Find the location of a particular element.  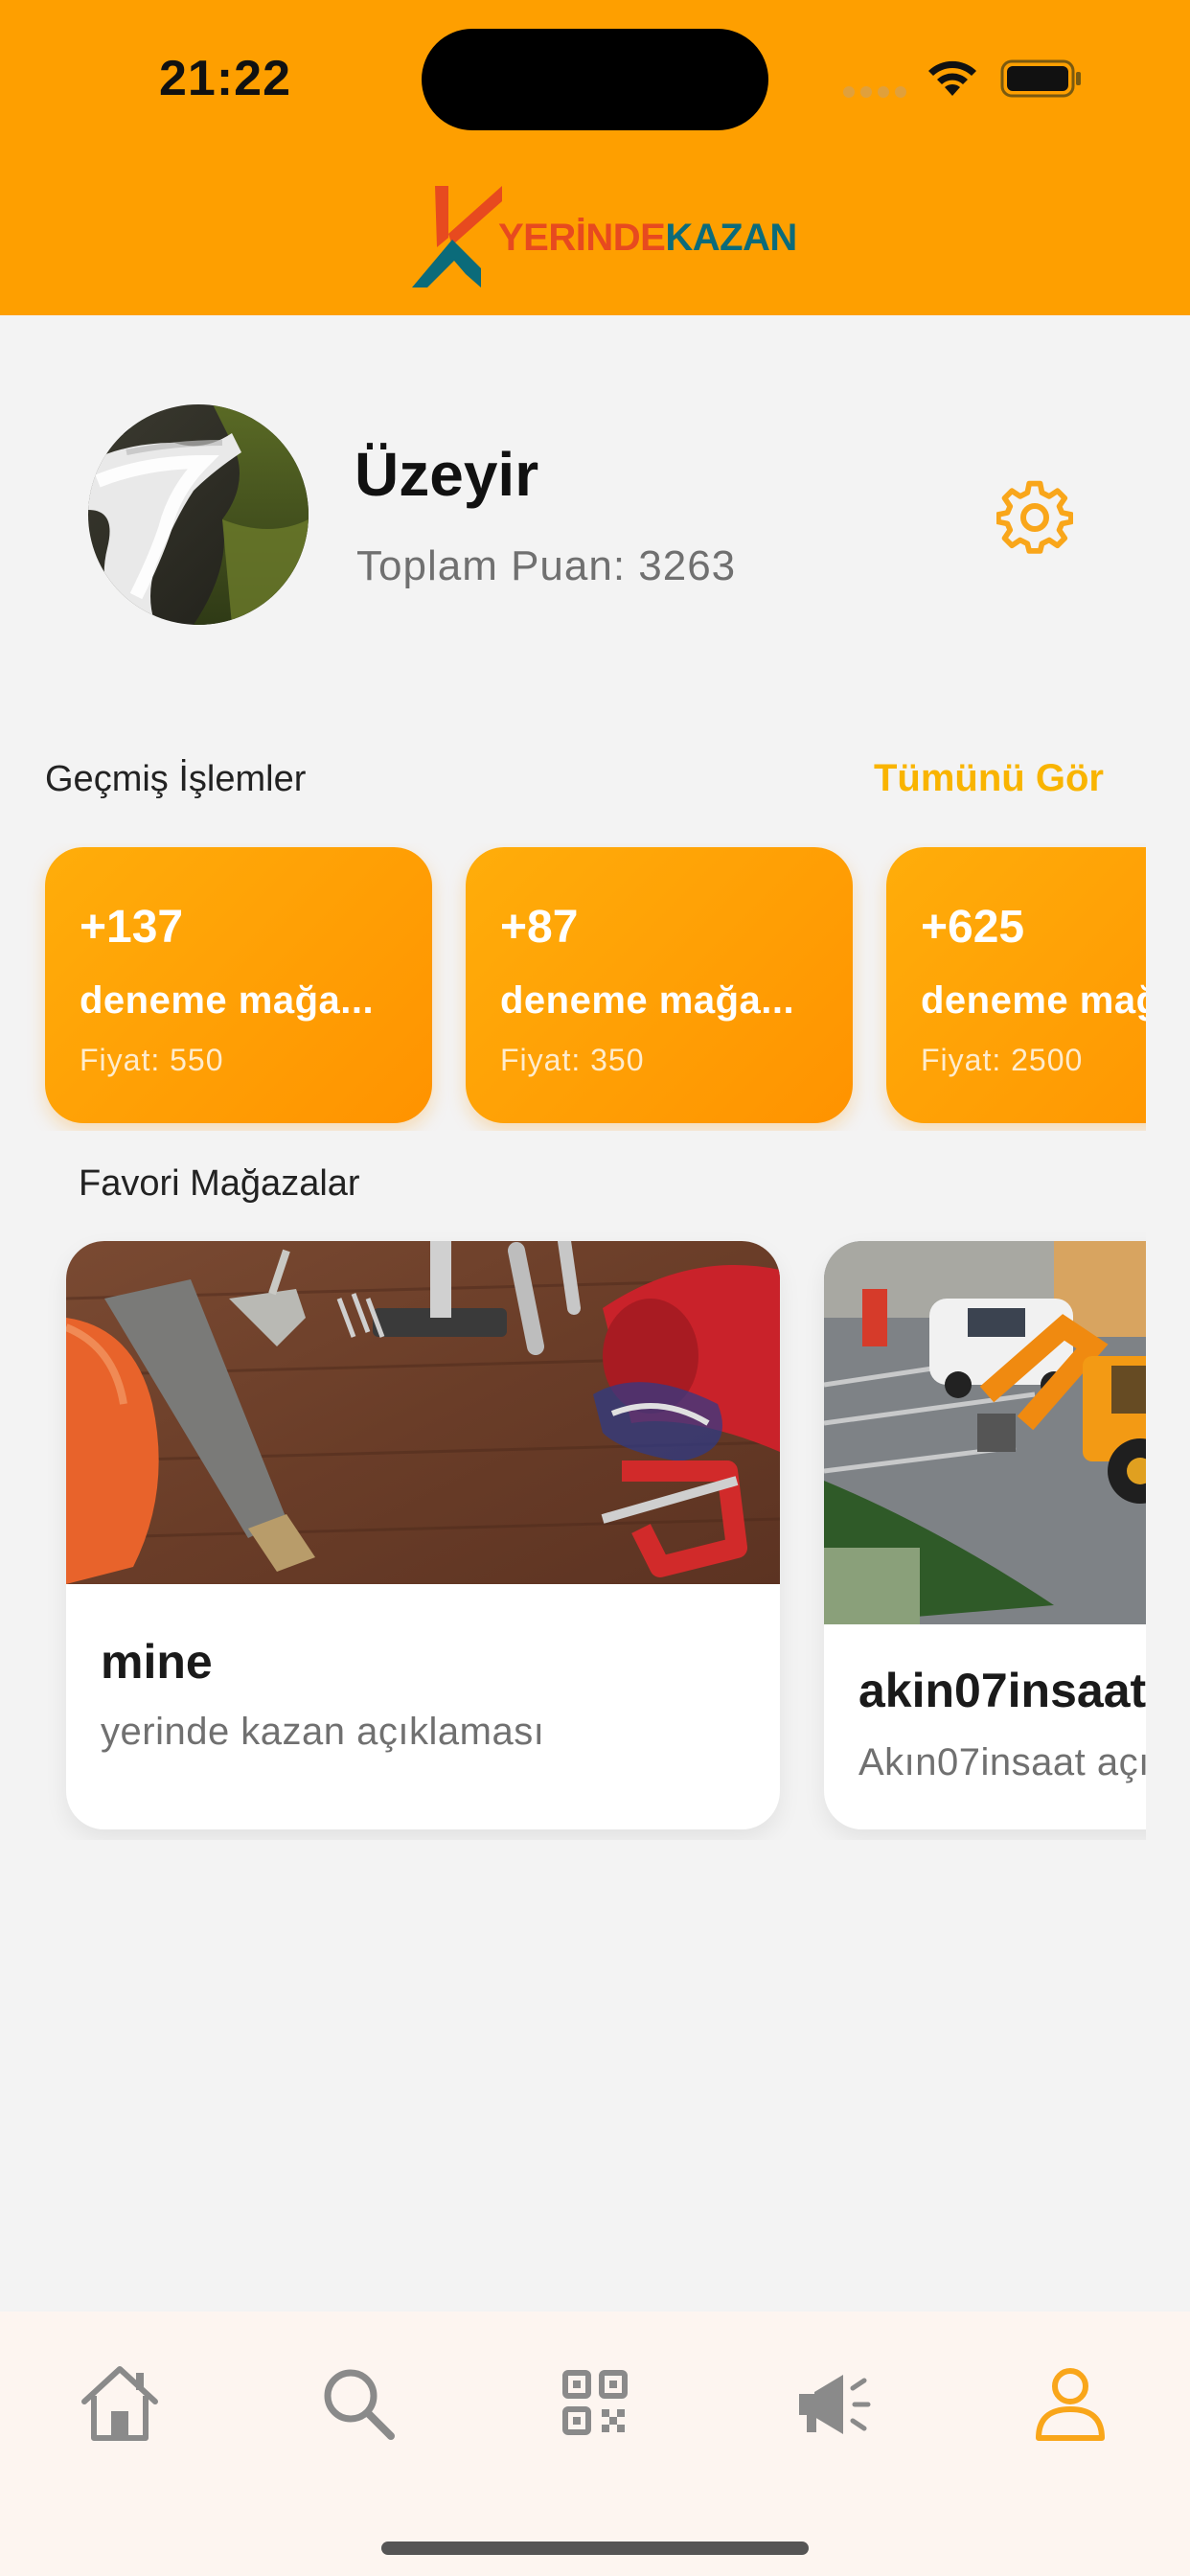

store-card: akin07insaat Akın07insaat açıklaması is located at coordinates (985, 1535).